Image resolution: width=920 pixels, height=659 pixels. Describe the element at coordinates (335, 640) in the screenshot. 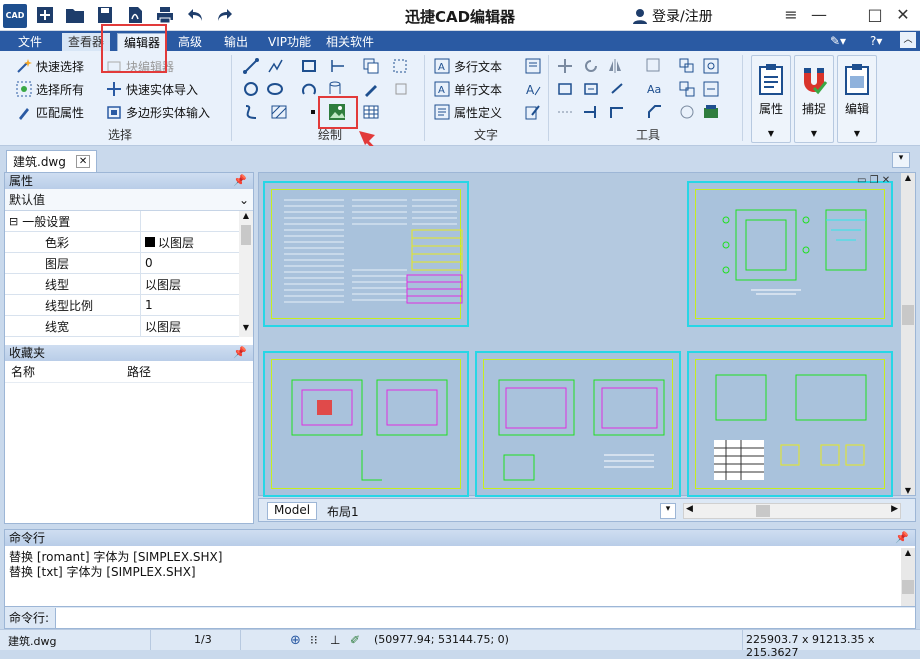

I see `ortho-mode-icon: ⊥` at that location.